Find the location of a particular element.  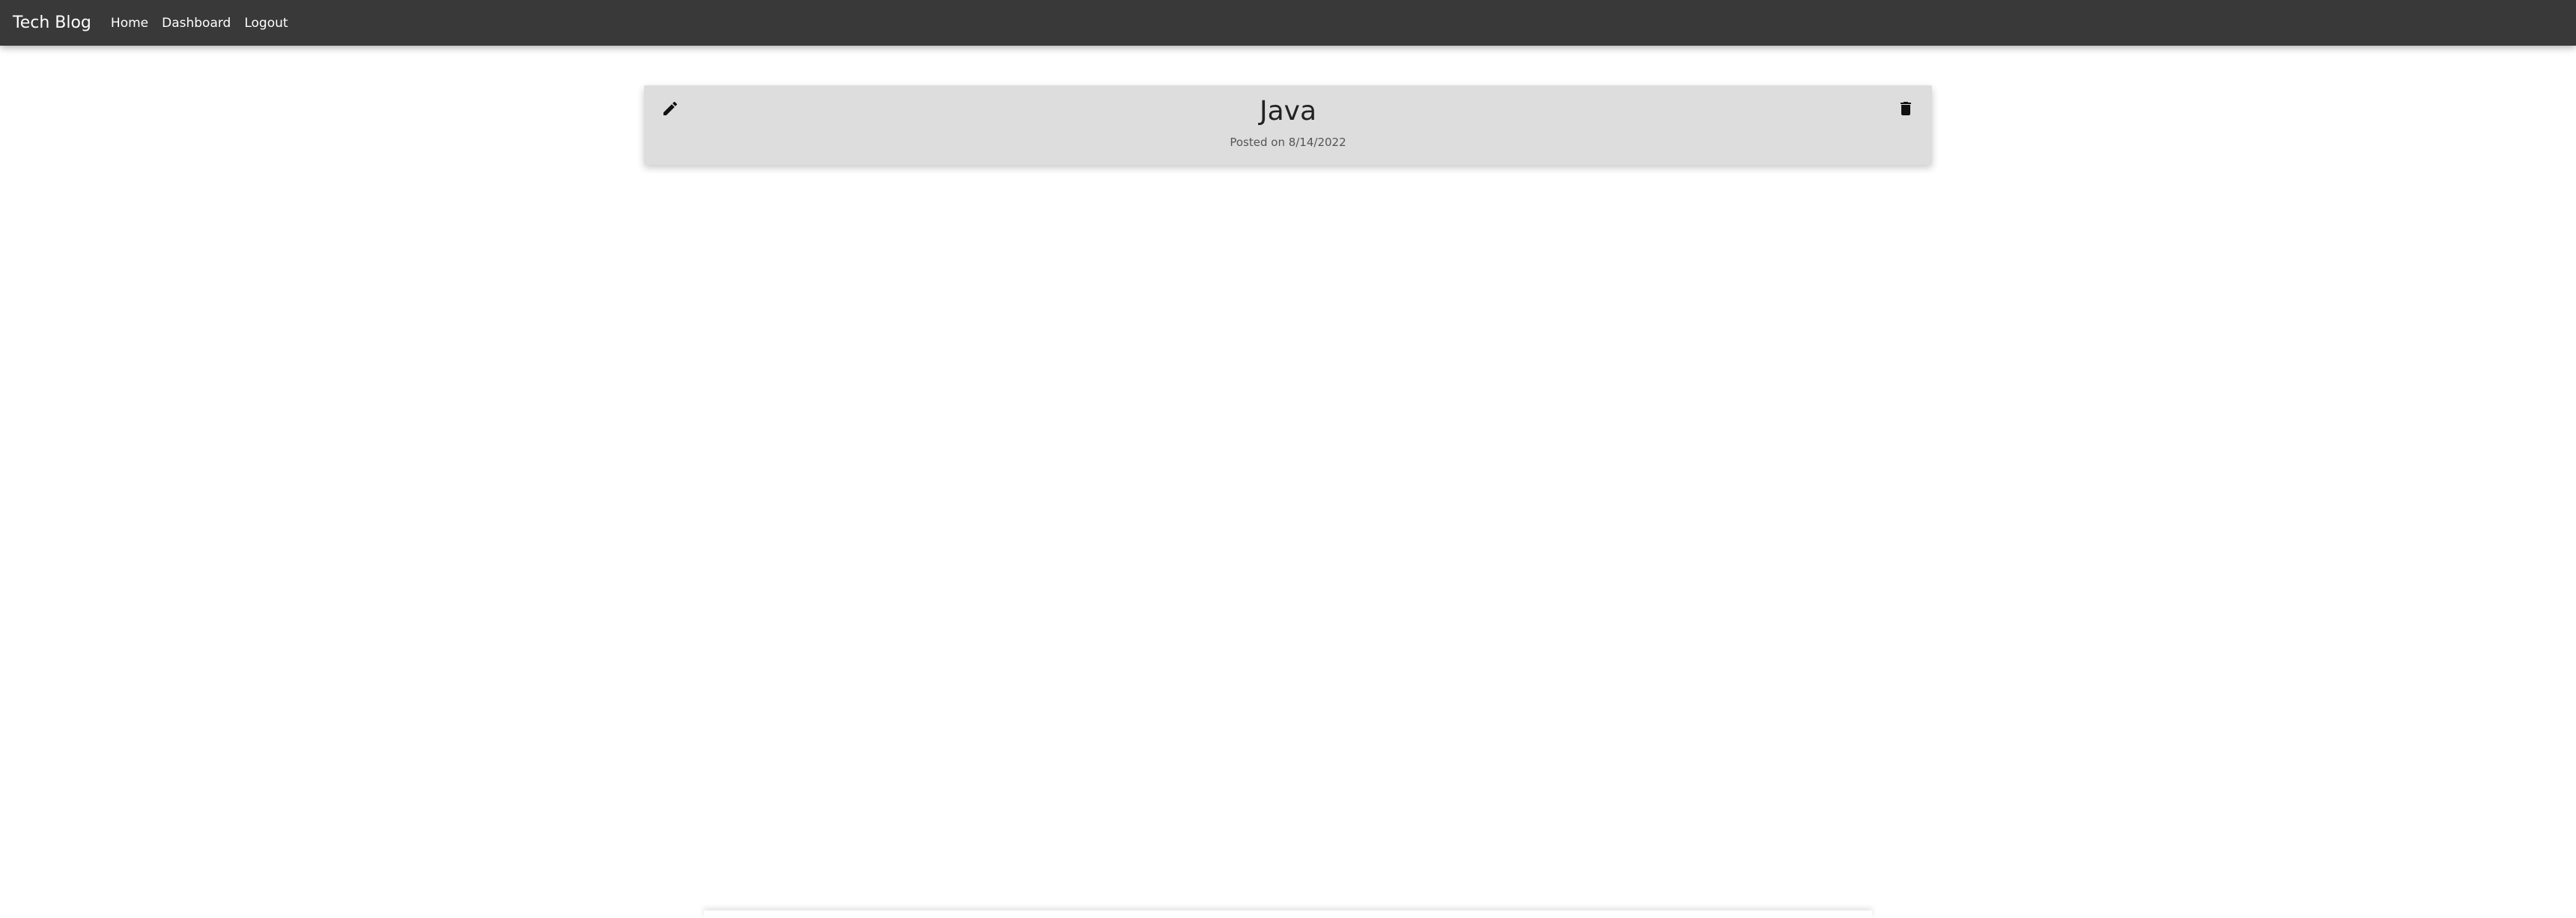

trash-icon is located at coordinates (1906, 108).